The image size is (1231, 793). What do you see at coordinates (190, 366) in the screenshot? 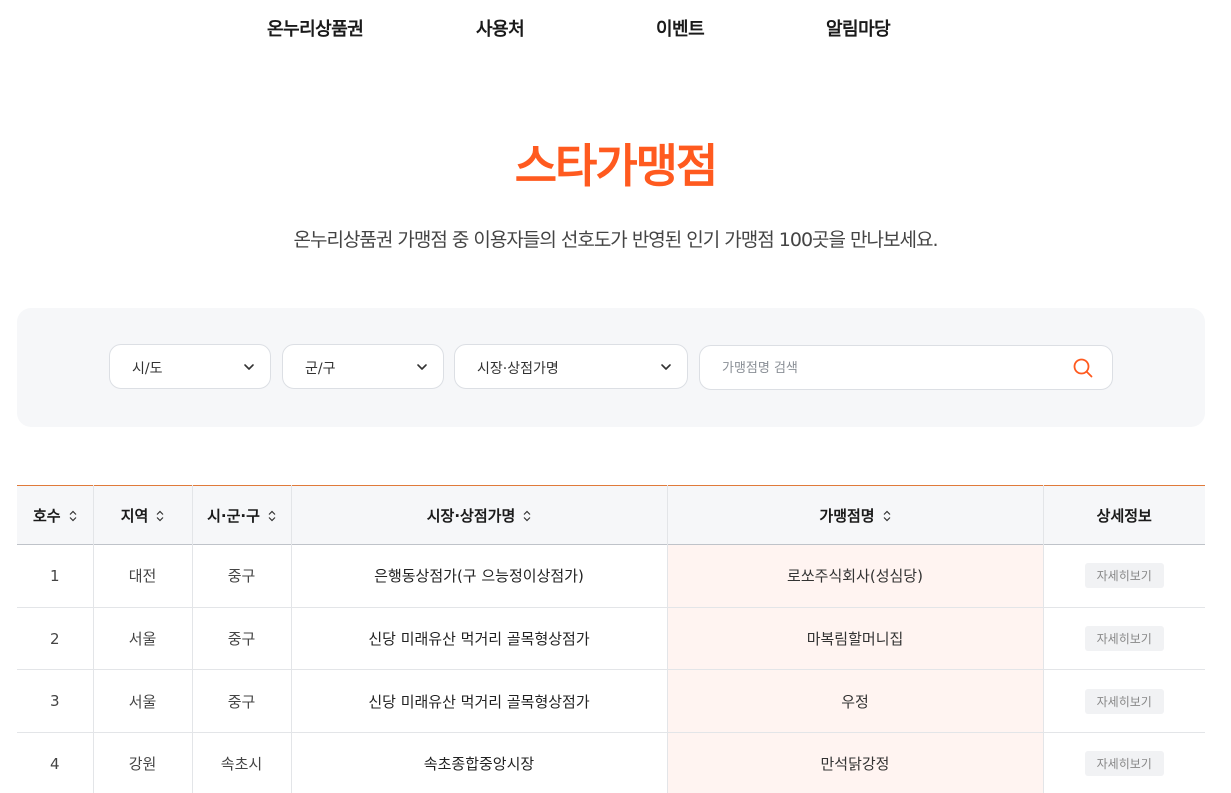
I see `sido-select: 시/도` at bounding box center [190, 366].